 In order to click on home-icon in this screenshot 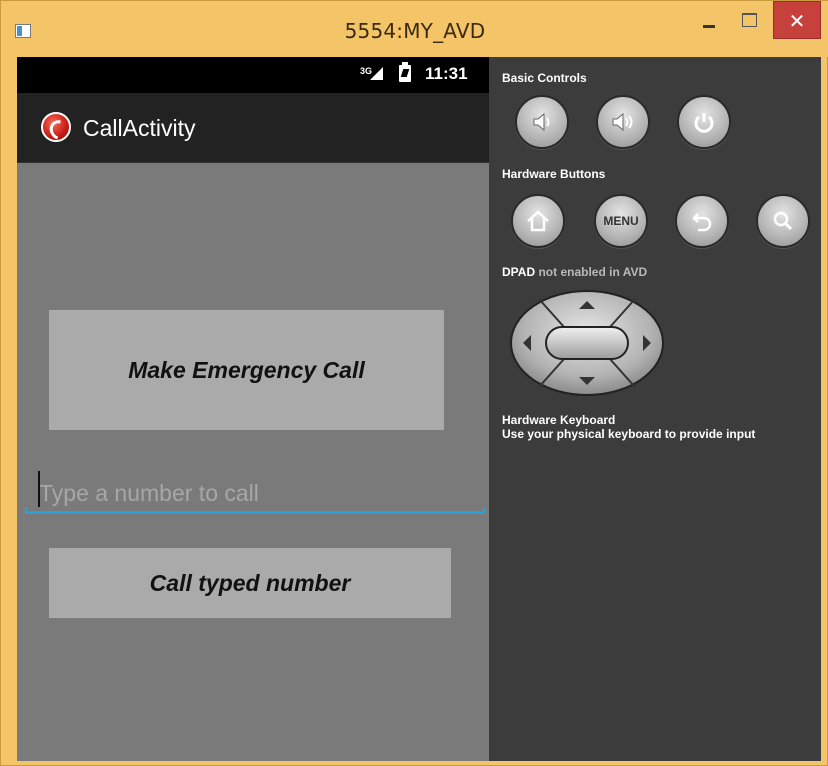, I will do `click(538, 221)`.